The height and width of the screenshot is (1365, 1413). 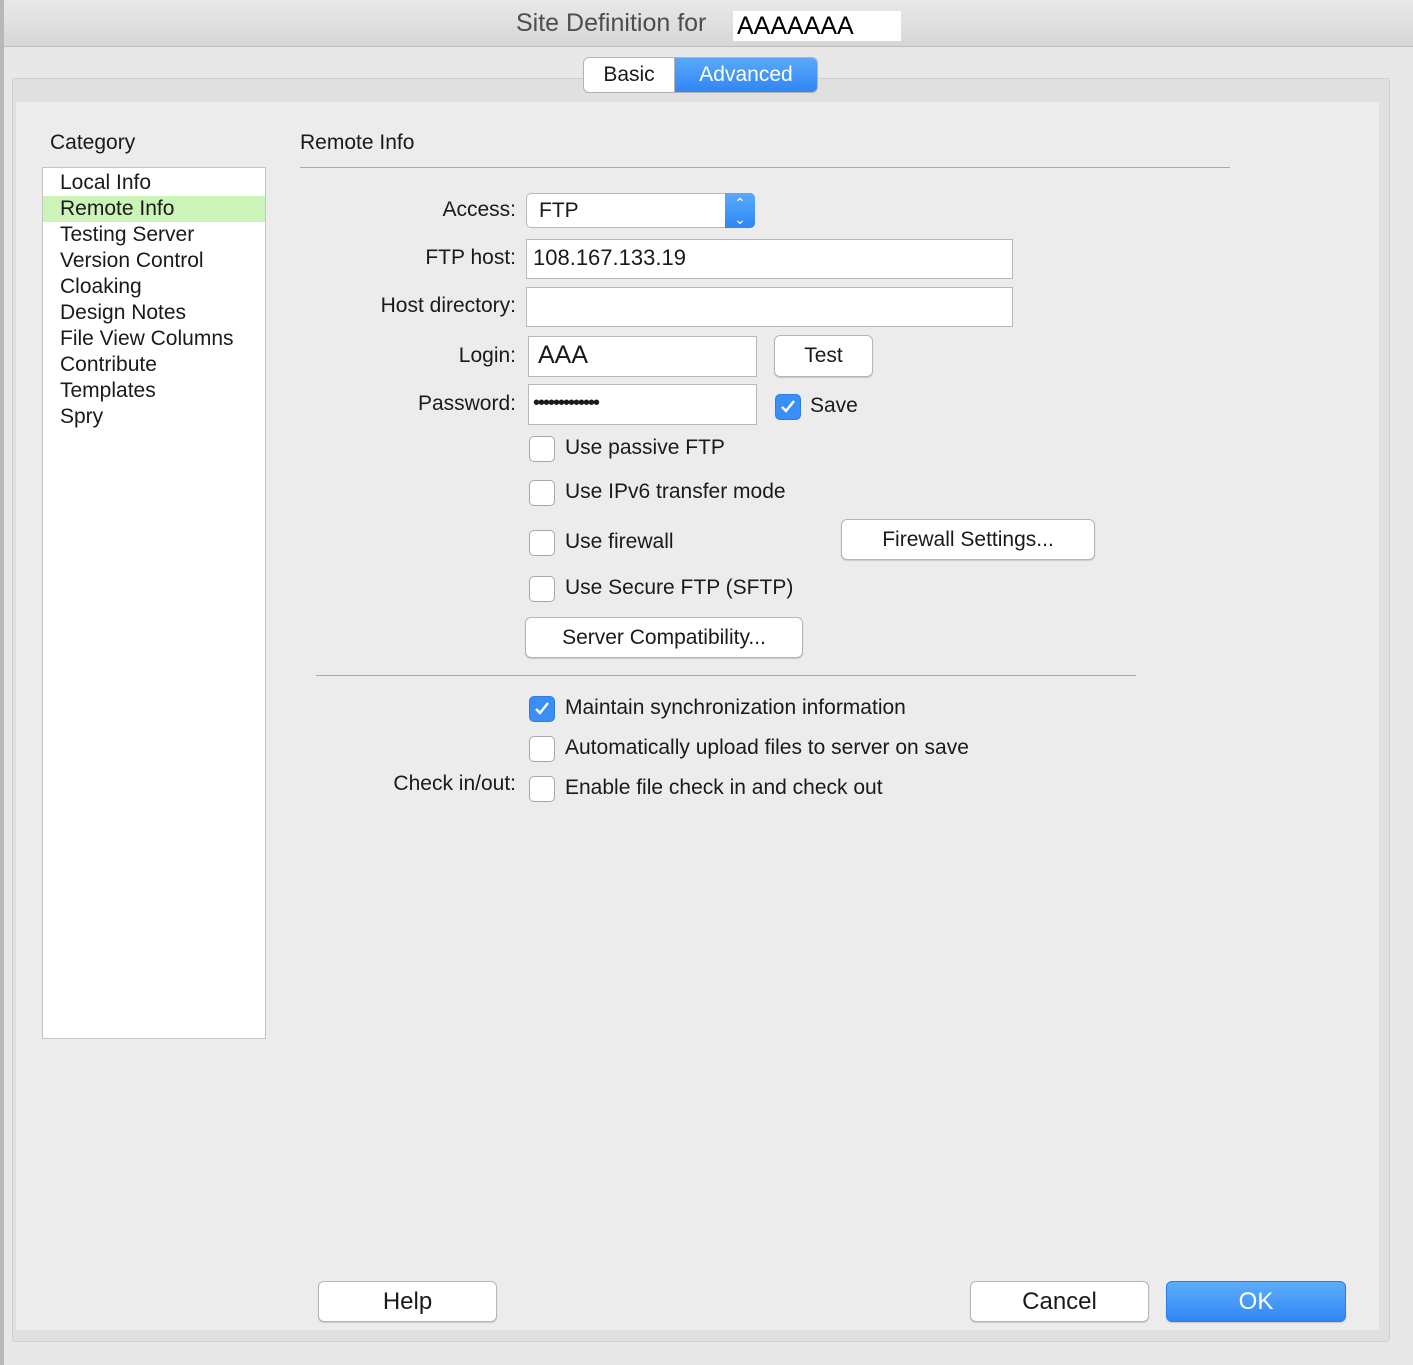 What do you see at coordinates (154, 183) in the screenshot?
I see `category-item-local-info: Local Info` at bounding box center [154, 183].